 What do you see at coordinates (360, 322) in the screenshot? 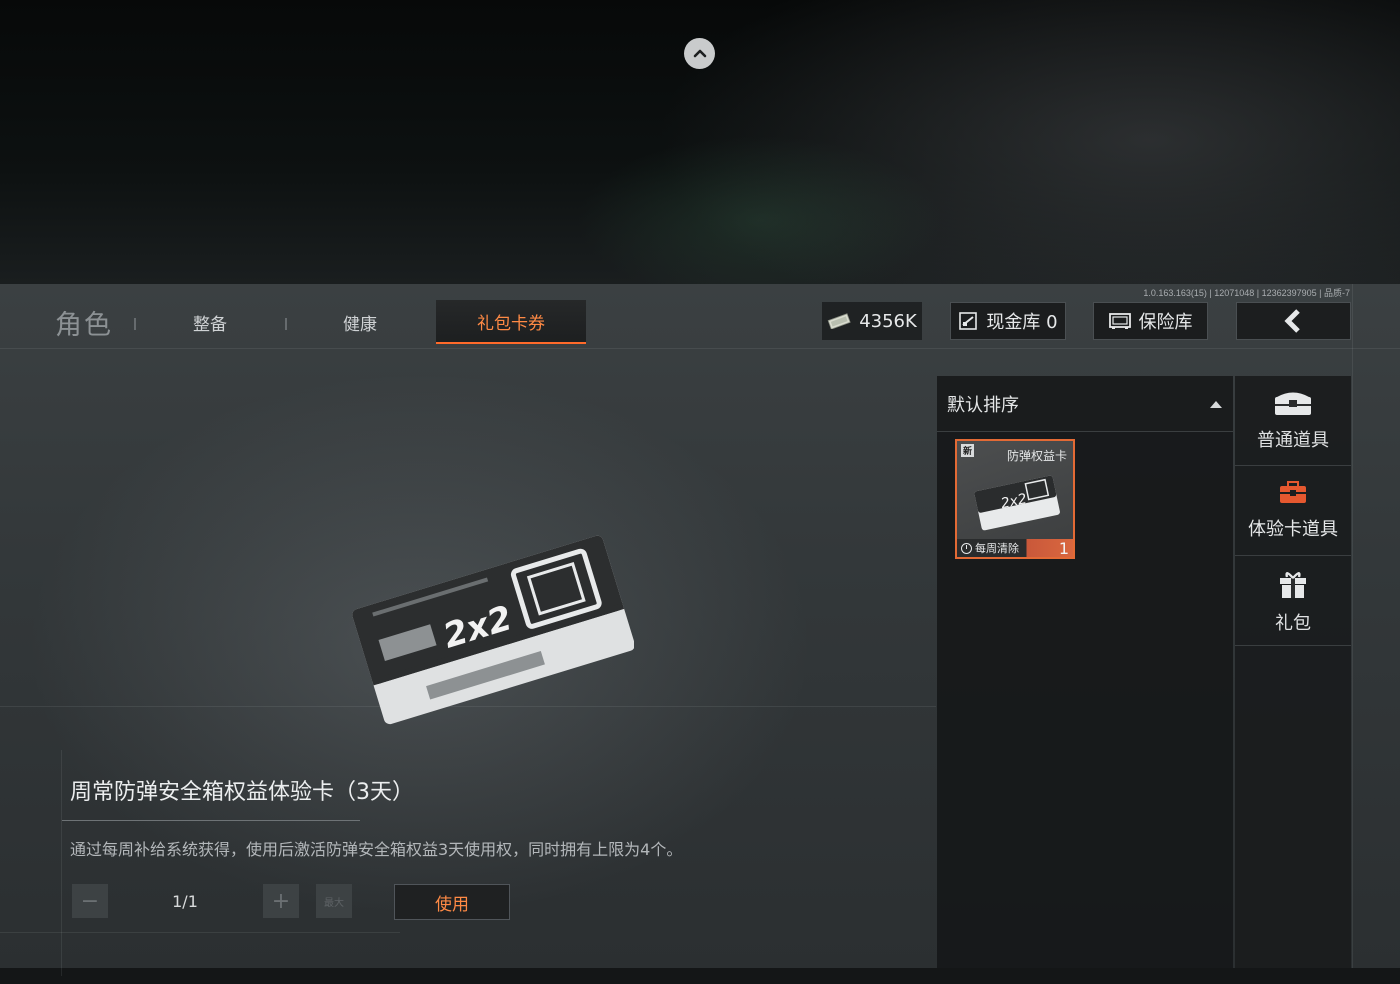
I see `tab-health: 健康` at bounding box center [360, 322].